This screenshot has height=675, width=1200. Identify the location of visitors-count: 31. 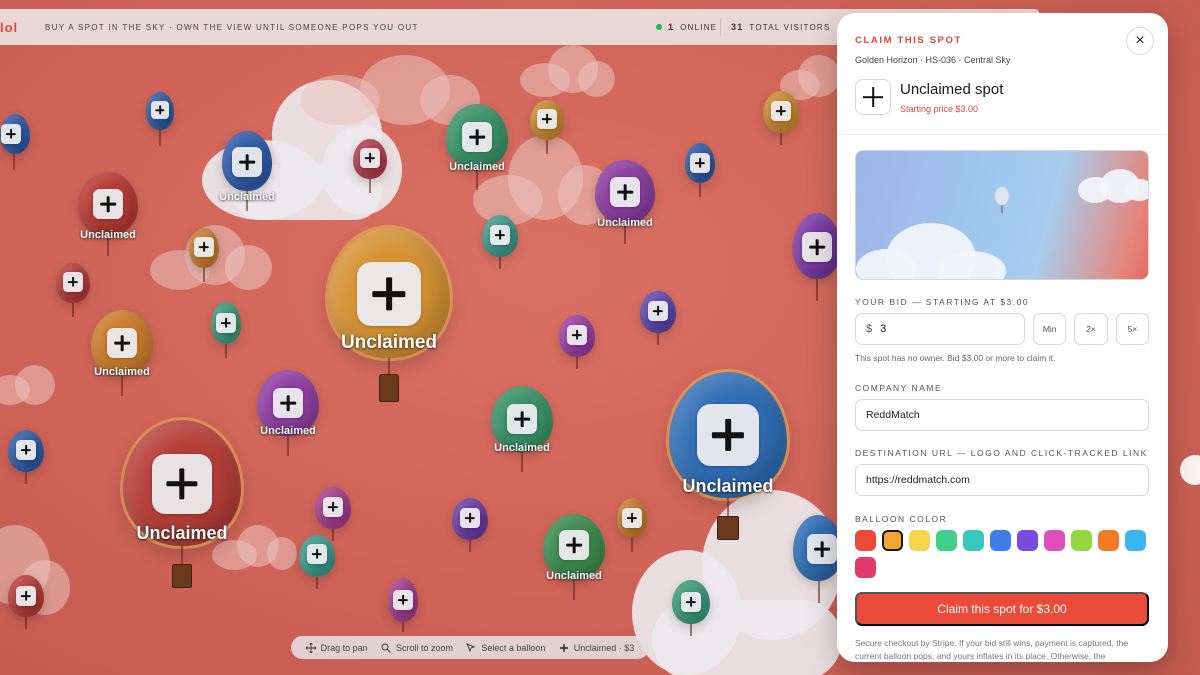
(737, 27).